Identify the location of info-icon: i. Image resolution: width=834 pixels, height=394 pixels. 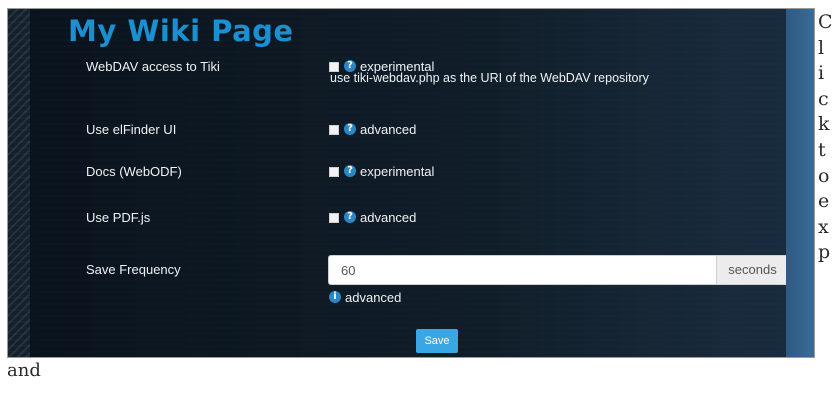
(335, 297).